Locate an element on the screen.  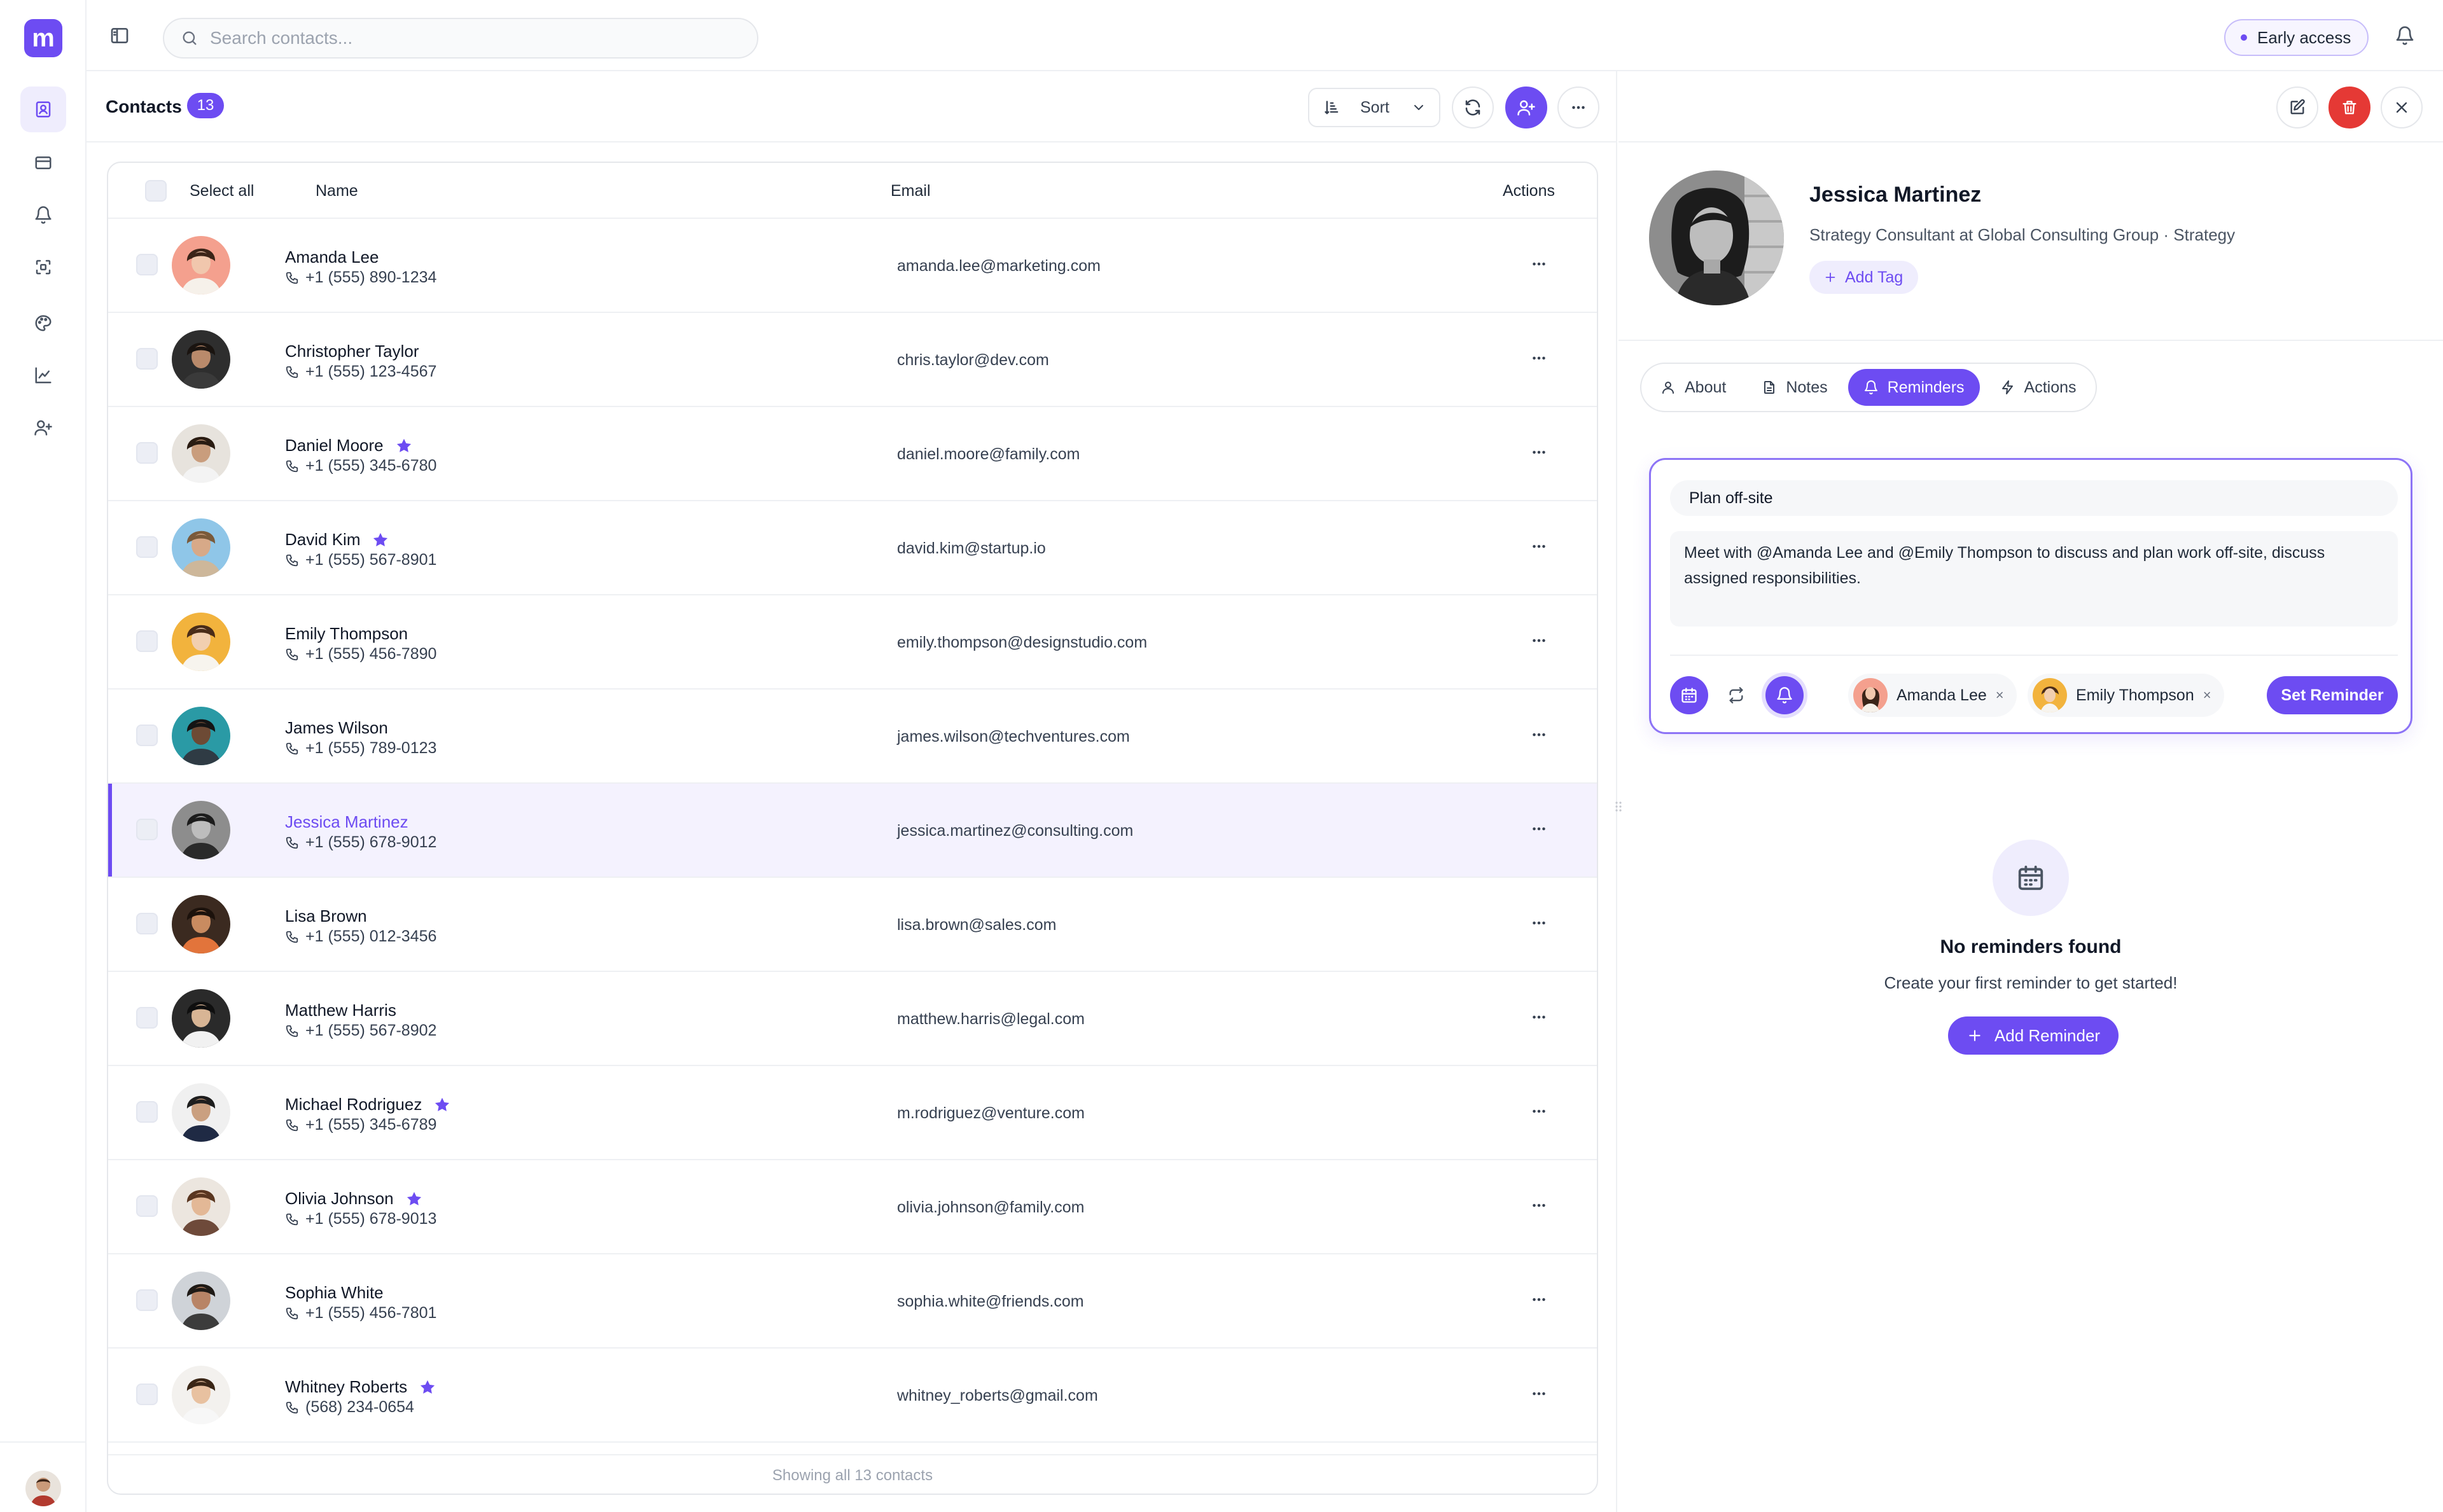
early-access-badge: Early access is located at coordinates (2296, 37).